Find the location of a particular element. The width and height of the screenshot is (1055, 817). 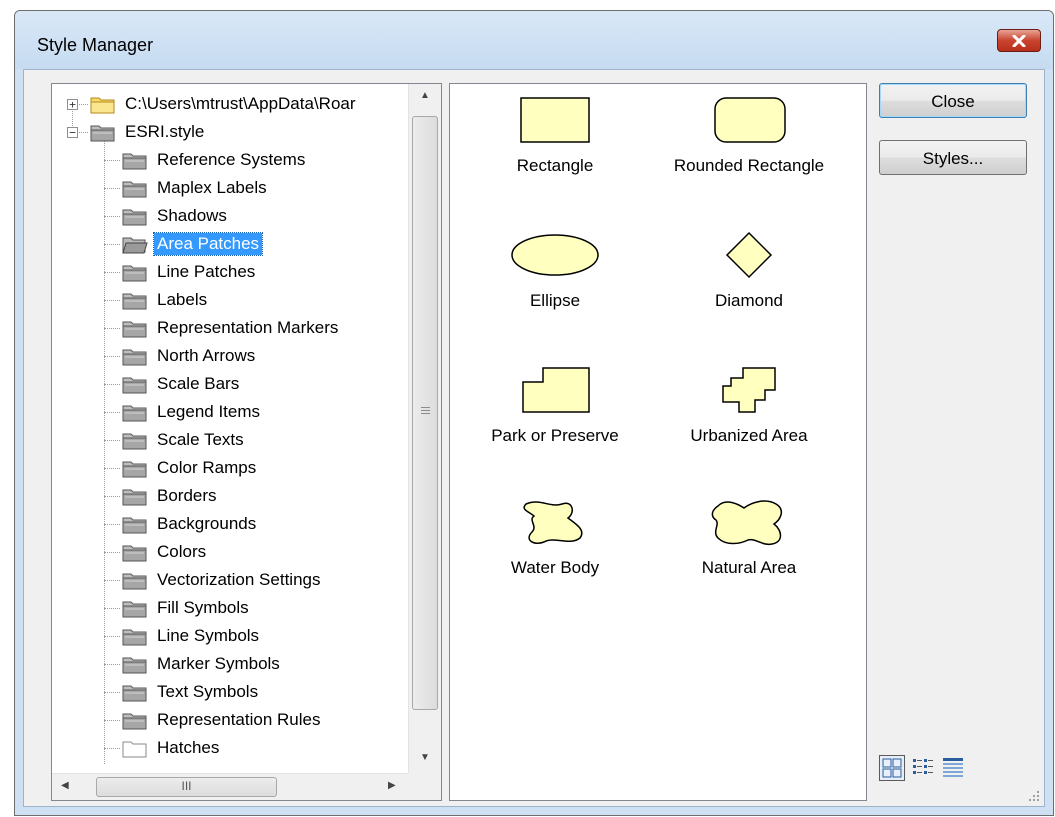

tree-item: Reference Systems is located at coordinates (215, 160).